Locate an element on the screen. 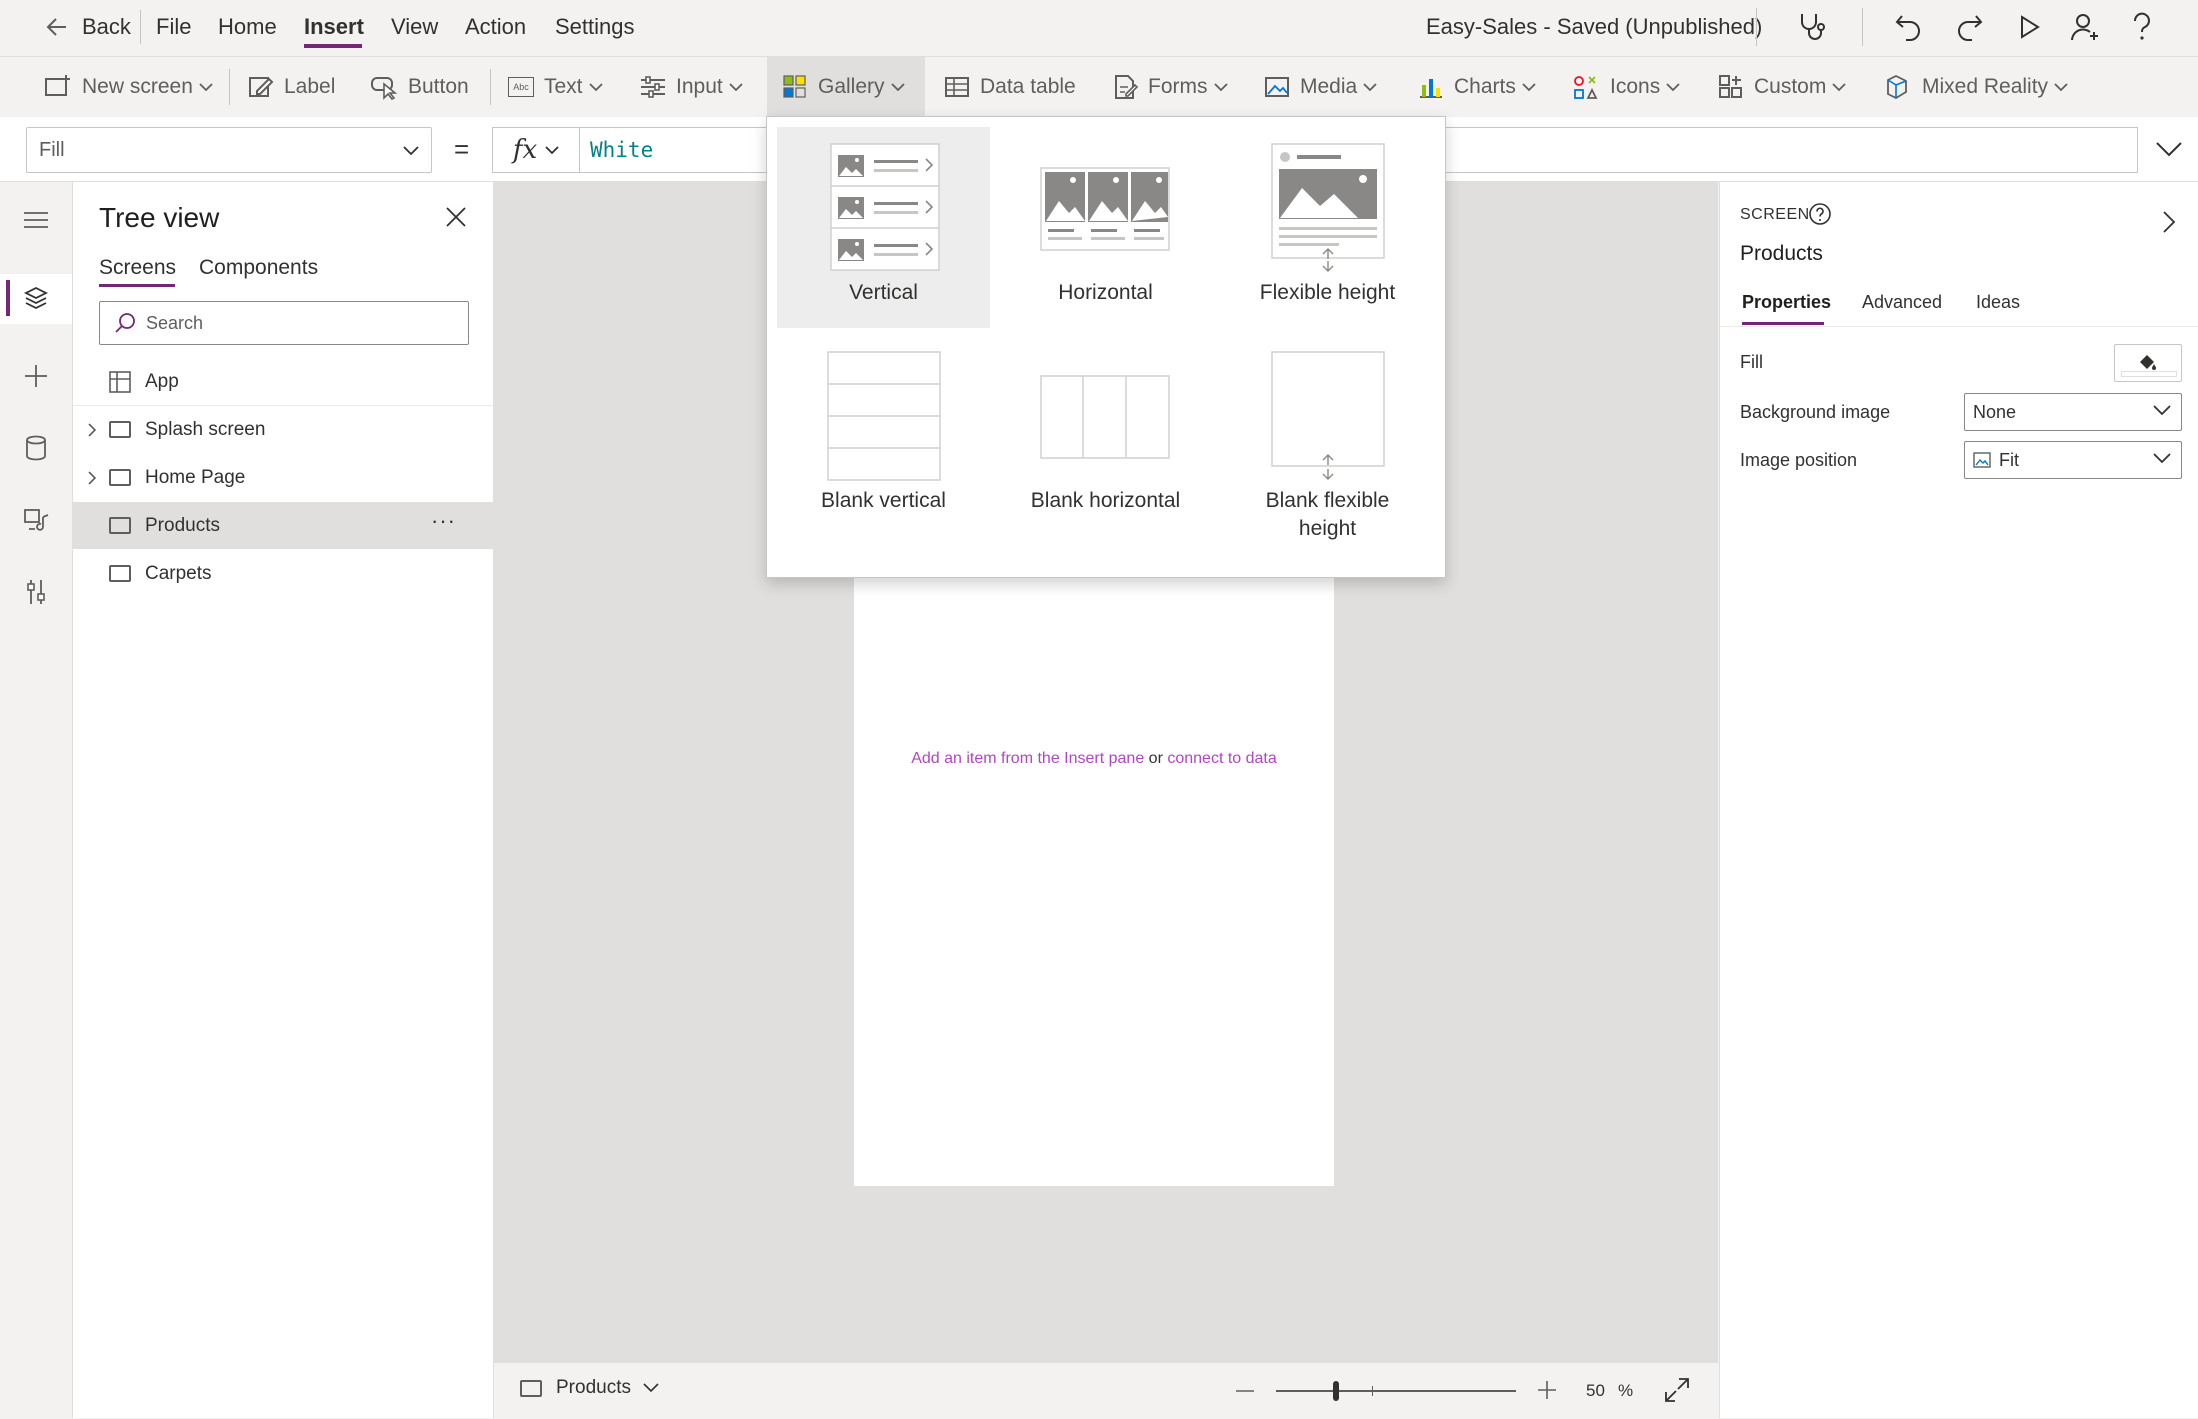 The image size is (2198, 1419). tree-search-input: Search is located at coordinates (284, 323).